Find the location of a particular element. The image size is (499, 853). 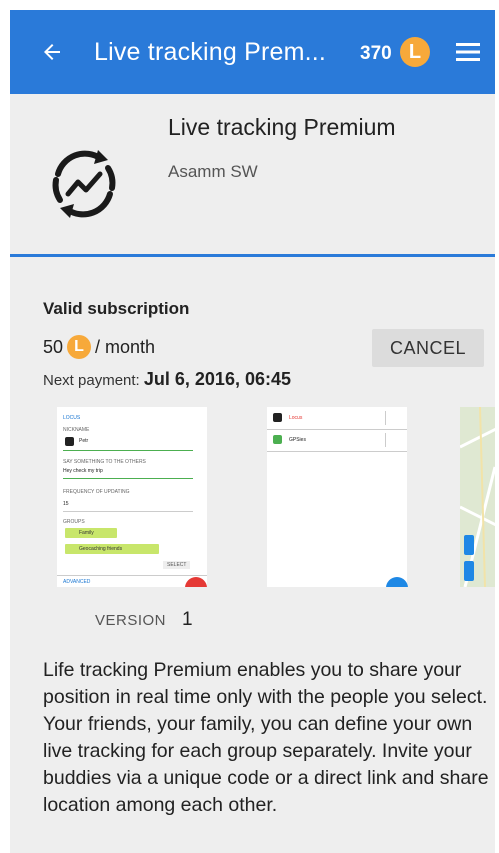

screenshot-select: SELECT is located at coordinates (177, 565).